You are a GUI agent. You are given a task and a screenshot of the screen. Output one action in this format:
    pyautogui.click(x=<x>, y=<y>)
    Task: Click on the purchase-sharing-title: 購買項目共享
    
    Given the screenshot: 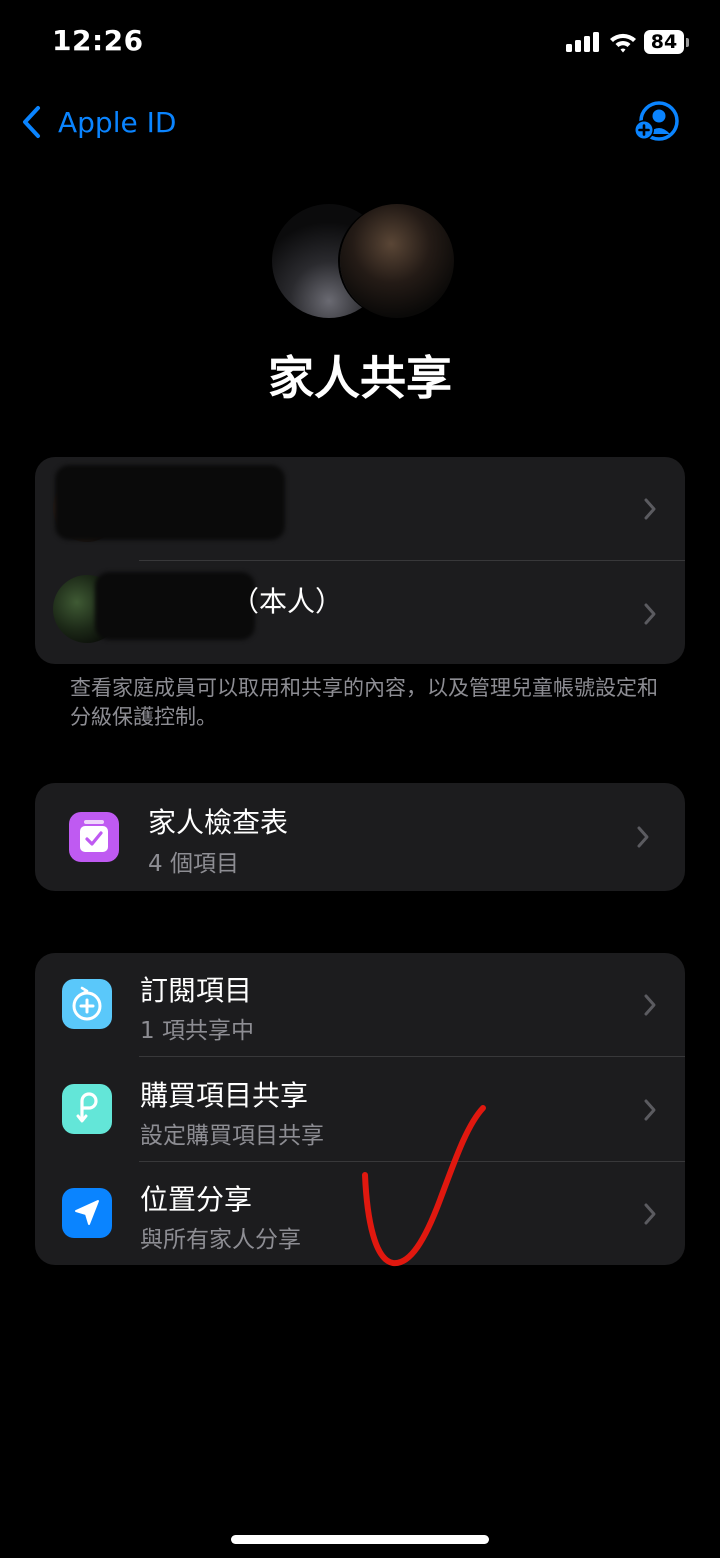 What is the action you would take?
    pyautogui.click(x=224, y=1095)
    